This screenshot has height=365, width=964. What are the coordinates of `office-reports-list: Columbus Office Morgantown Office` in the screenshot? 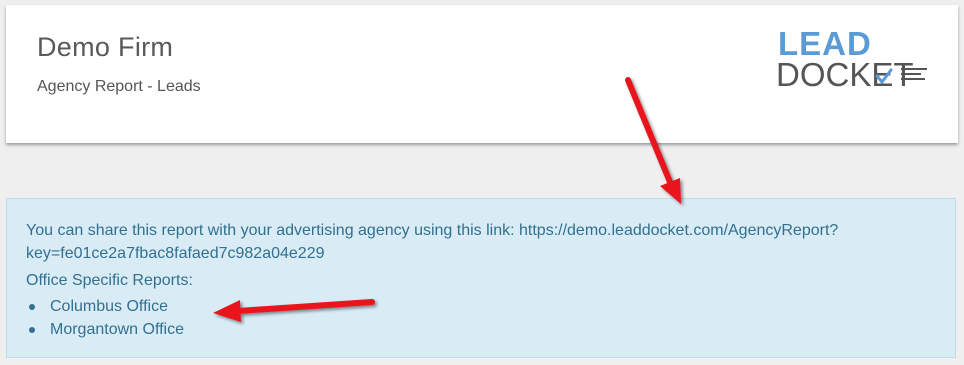 It's located at (105, 318).